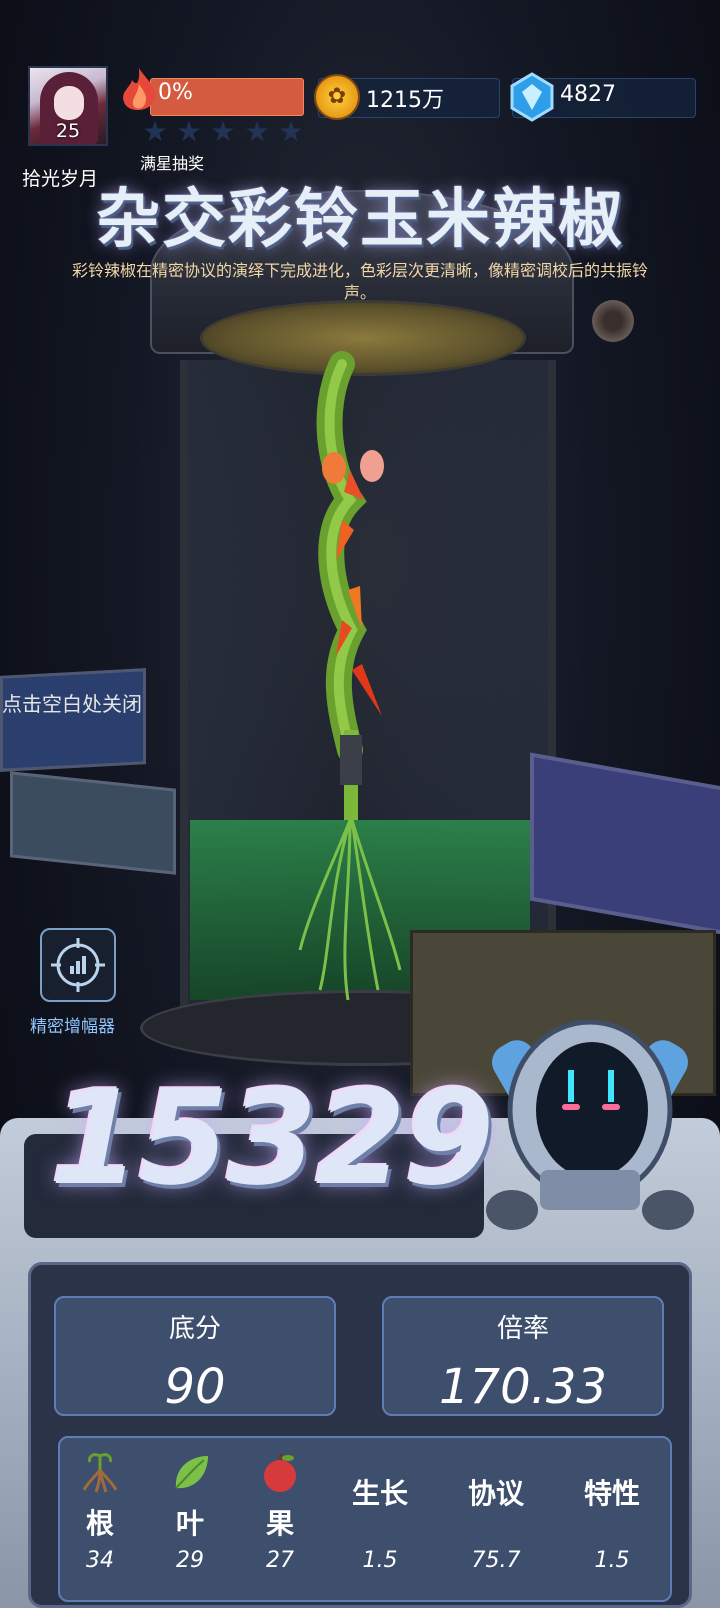 The image size is (720, 1608). What do you see at coordinates (588, 94) in the screenshot?
I see `gem-value: 4827` at bounding box center [588, 94].